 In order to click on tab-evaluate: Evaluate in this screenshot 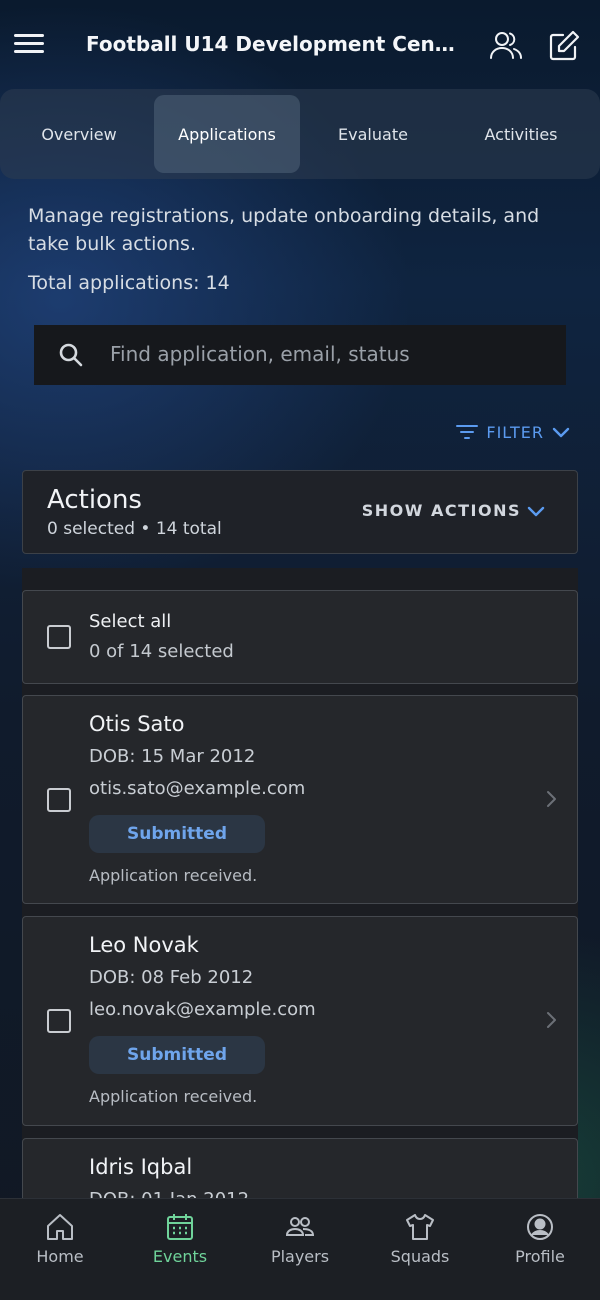, I will do `click(373, 134)`.